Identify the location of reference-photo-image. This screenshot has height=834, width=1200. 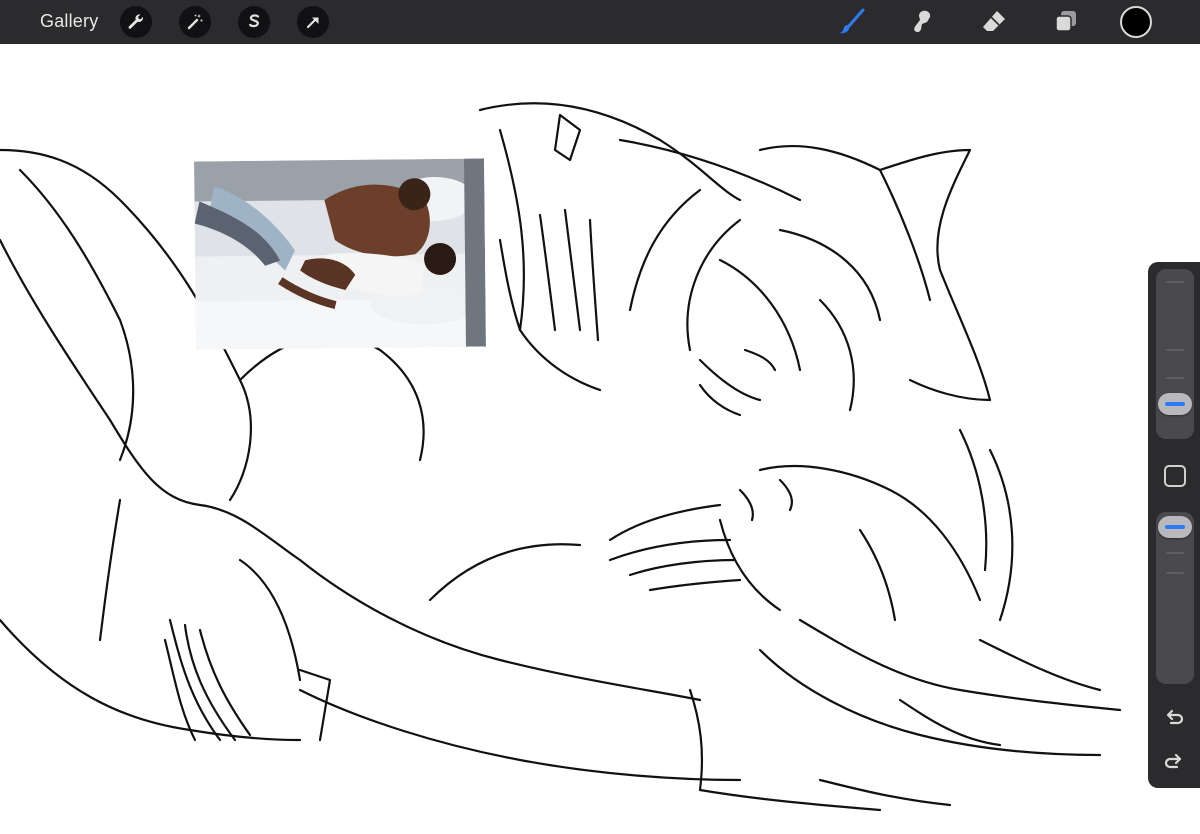
(340, 254).